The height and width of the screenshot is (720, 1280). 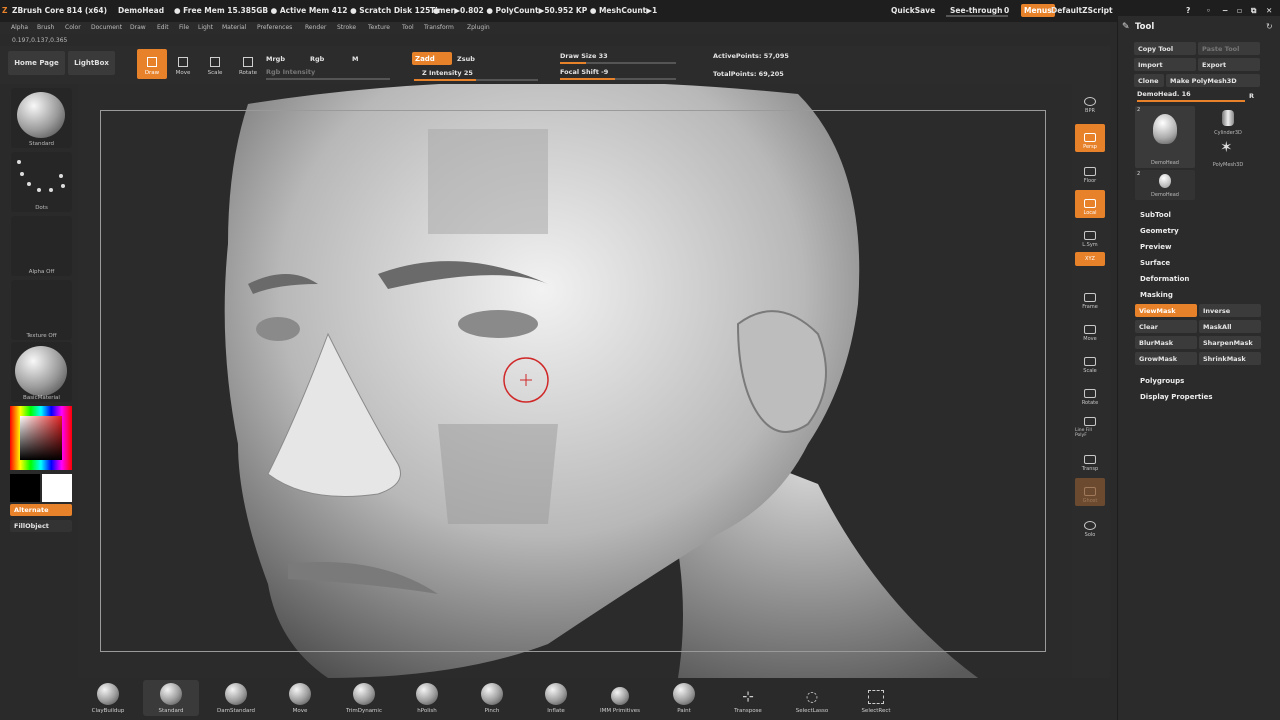 I want to click on ghost-button: Ghost, so click(x=1090, y=492).